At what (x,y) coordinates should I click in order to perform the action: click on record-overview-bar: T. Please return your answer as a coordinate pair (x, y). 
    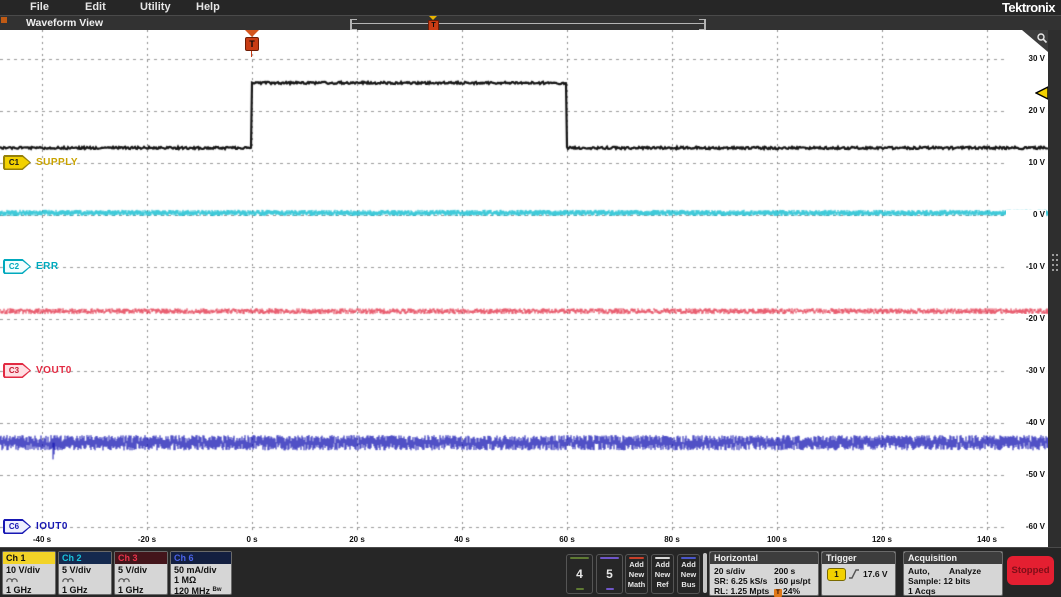
    Looking at the image, I should click on (528, 23).